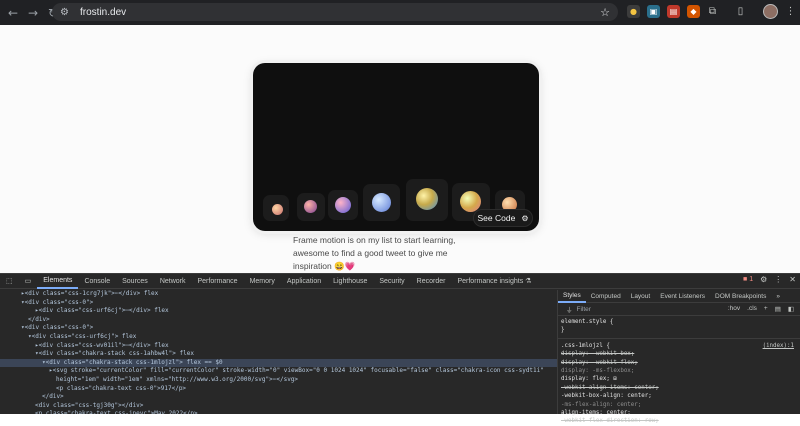  What do you see at coordinates (606, 296) in the screenshot?
I see `tab-computed: Computed` at bounding box center [606, 296].